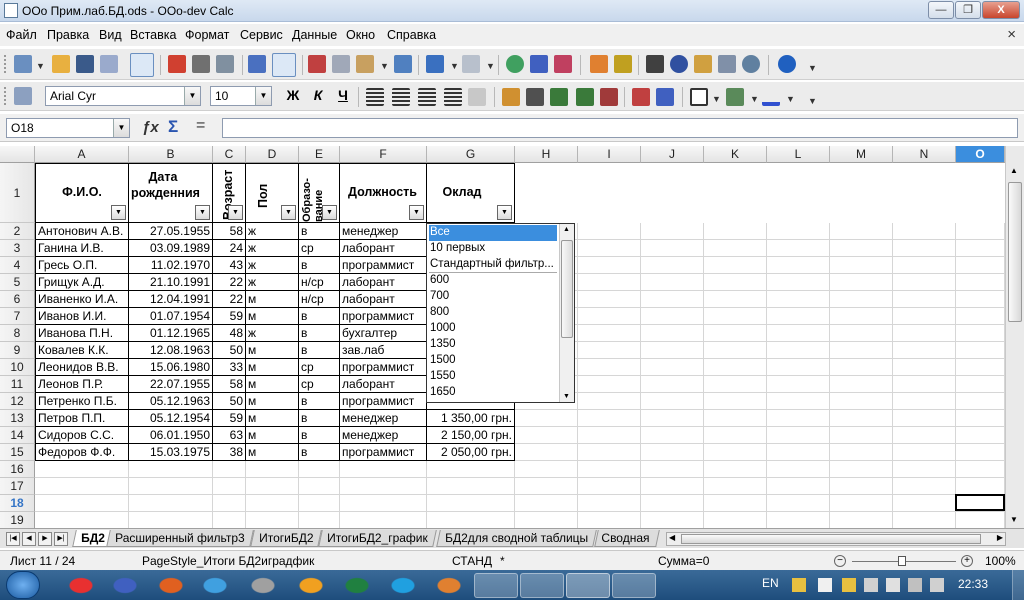  I want to click on sheet-tab-pivot-source: БД2для сводной таблицы, so click(516, 538).